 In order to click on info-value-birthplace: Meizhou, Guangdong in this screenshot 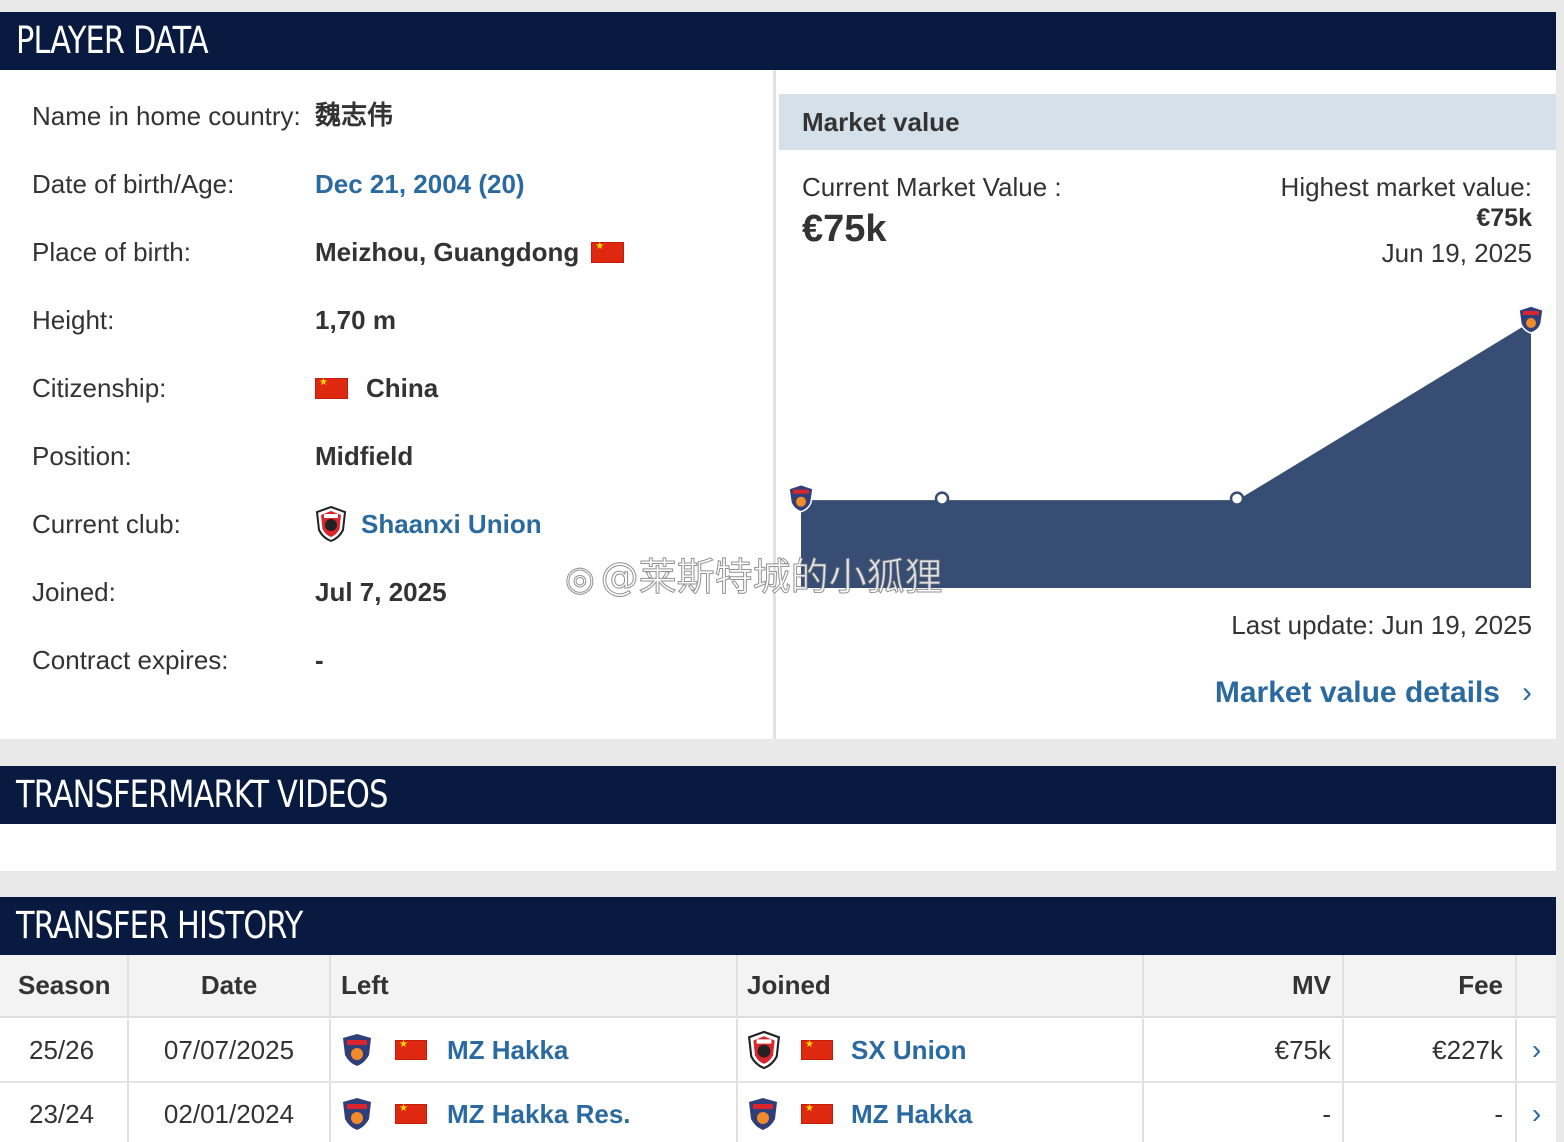, I will do `click(470, 252)`.